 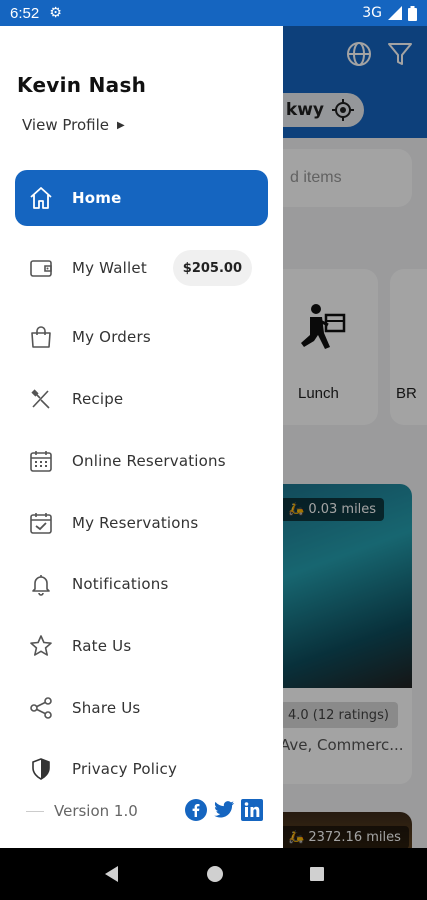 What do you see at coordinates (120, 584) in the screenshot?
I see `nav-label: Notifications` at bounding box center [120, 584].